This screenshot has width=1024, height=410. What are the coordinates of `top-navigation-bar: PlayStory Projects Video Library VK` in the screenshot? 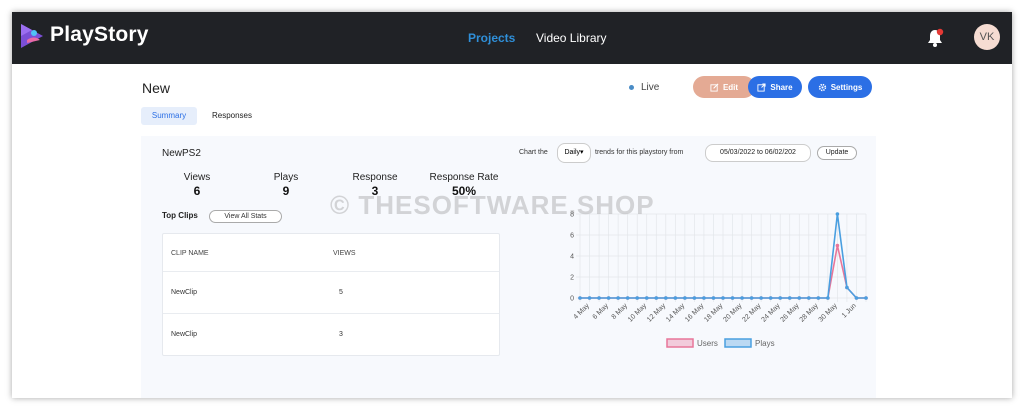 It's located at (512, 38).